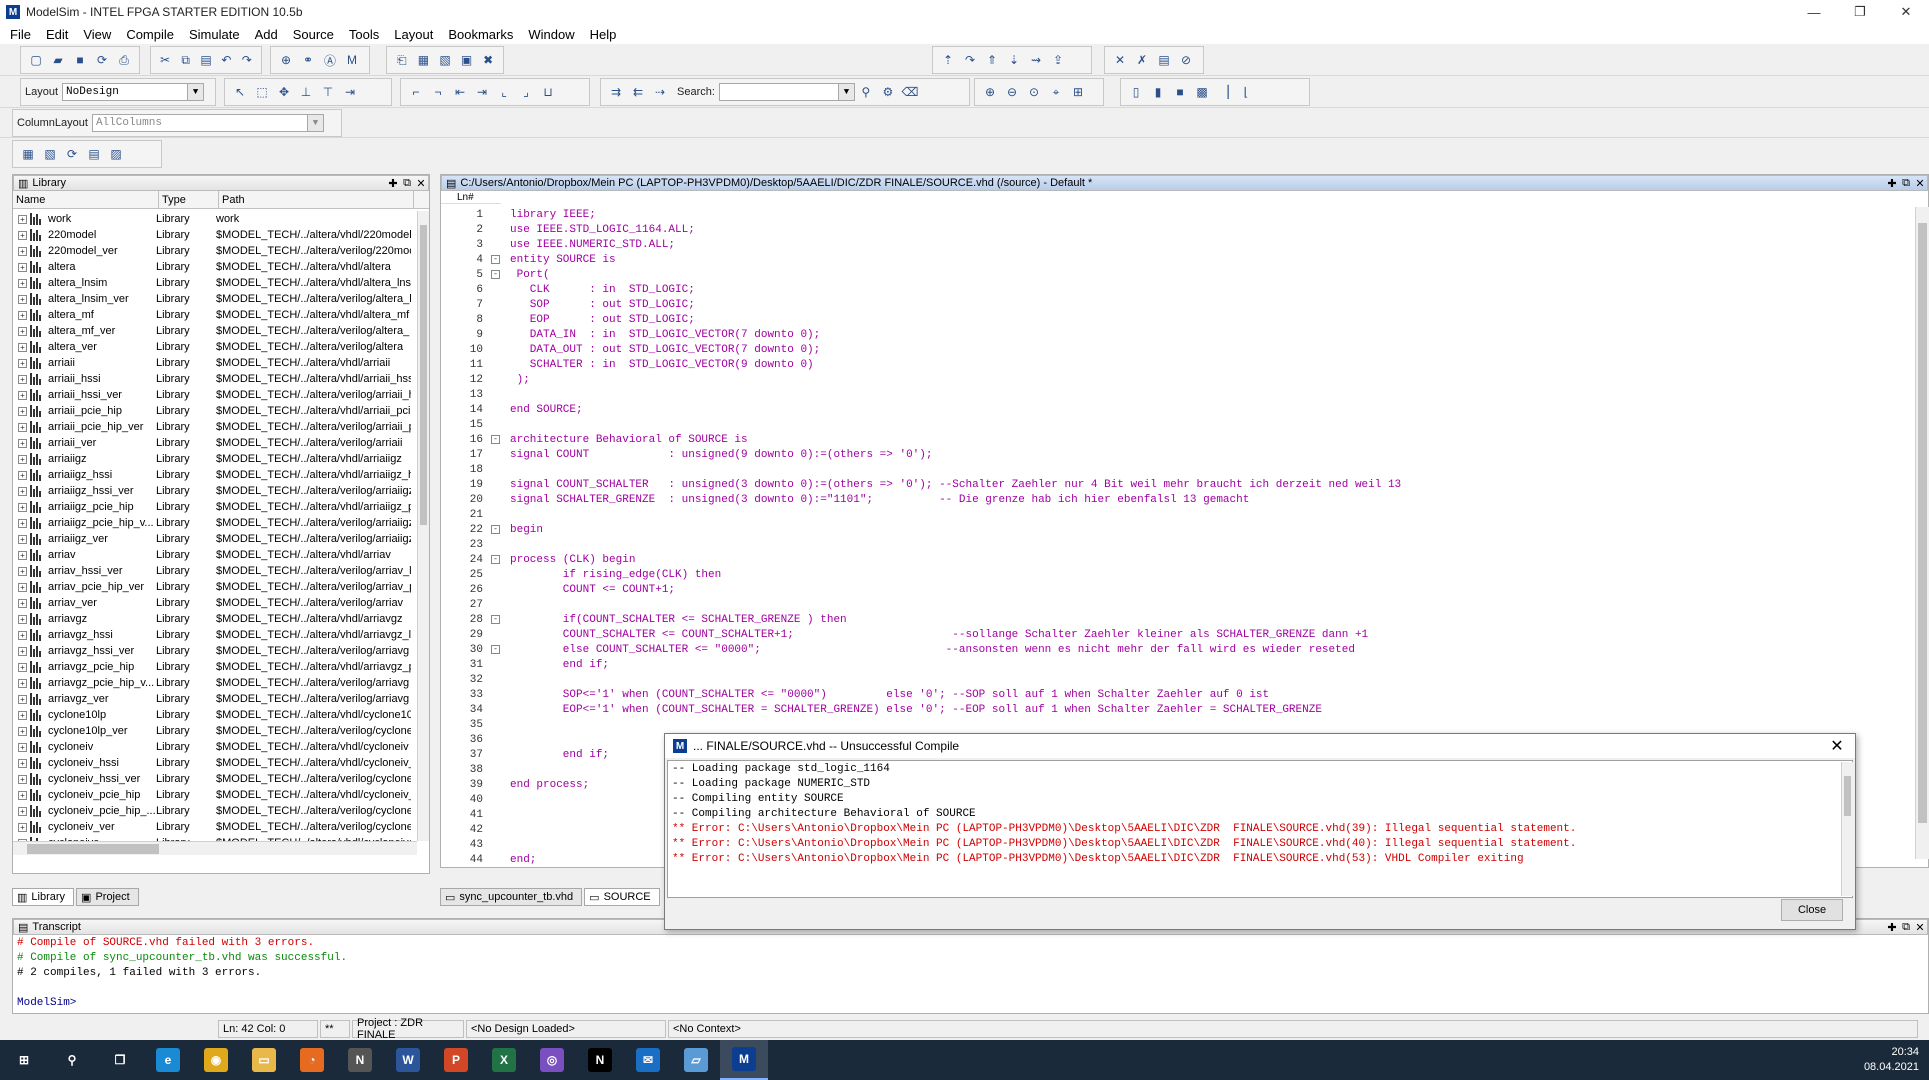  I want to click on taskbar-app: ◉, so click(216, 1060).